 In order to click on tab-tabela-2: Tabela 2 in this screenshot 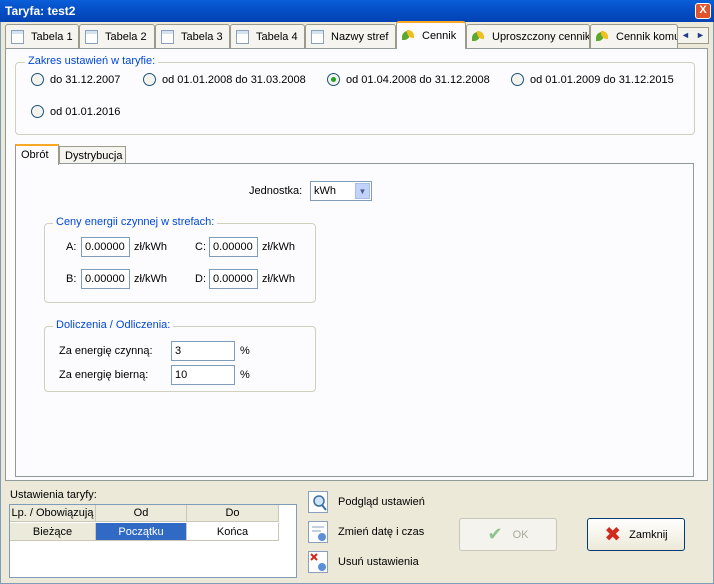, I will do `click(117, 36)`.